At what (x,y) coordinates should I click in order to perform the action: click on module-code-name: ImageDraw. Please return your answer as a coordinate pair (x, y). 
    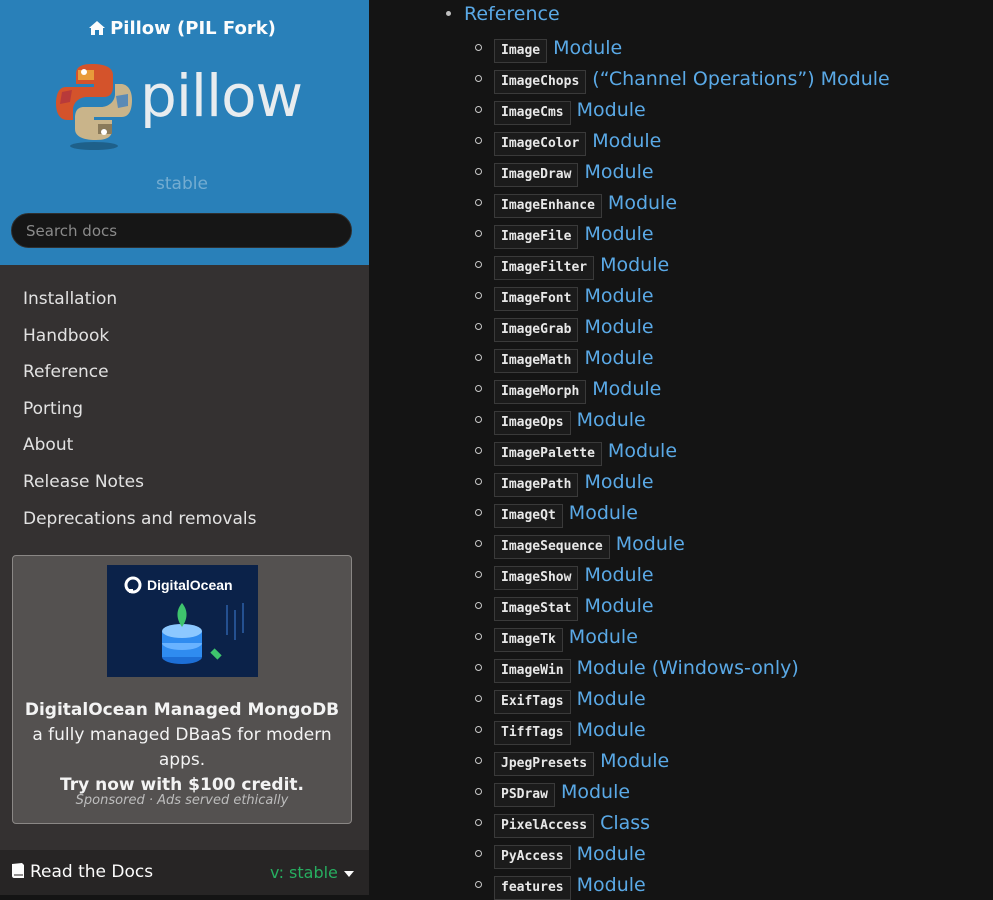
    Looking at the image, I should click on (536, 175).